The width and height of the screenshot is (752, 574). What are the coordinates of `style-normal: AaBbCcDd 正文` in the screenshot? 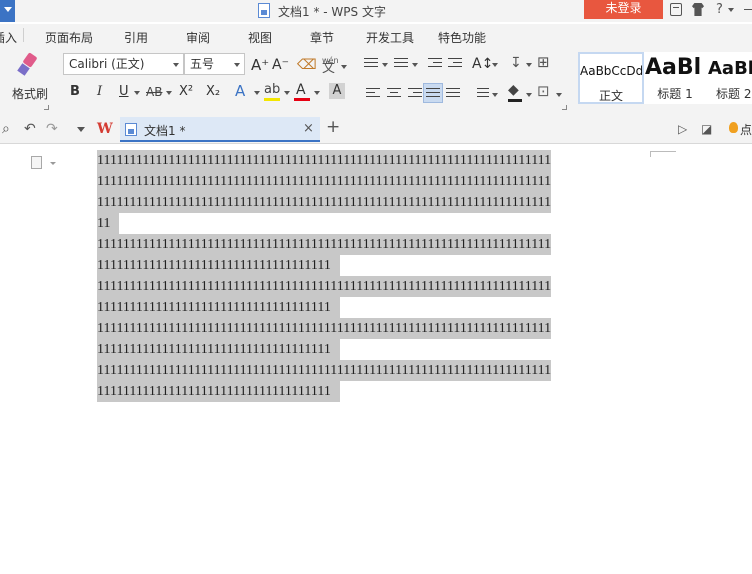 It's located at (611, 78).